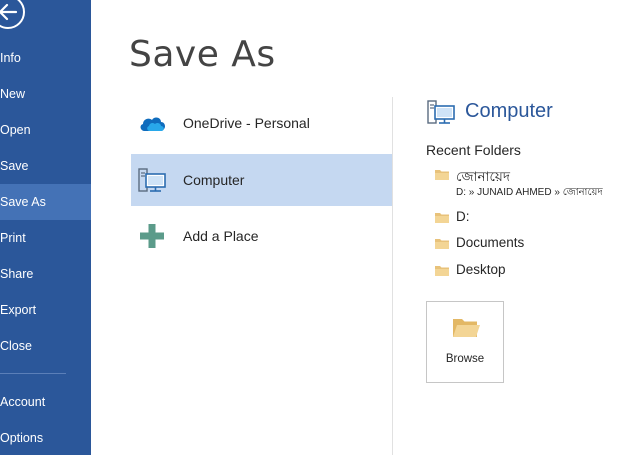 The image size is (640, 455). What do you see at coordinates (465, 342) in the screenshot?
I see `browse-button: Browse` at bounding box center [465, 342].